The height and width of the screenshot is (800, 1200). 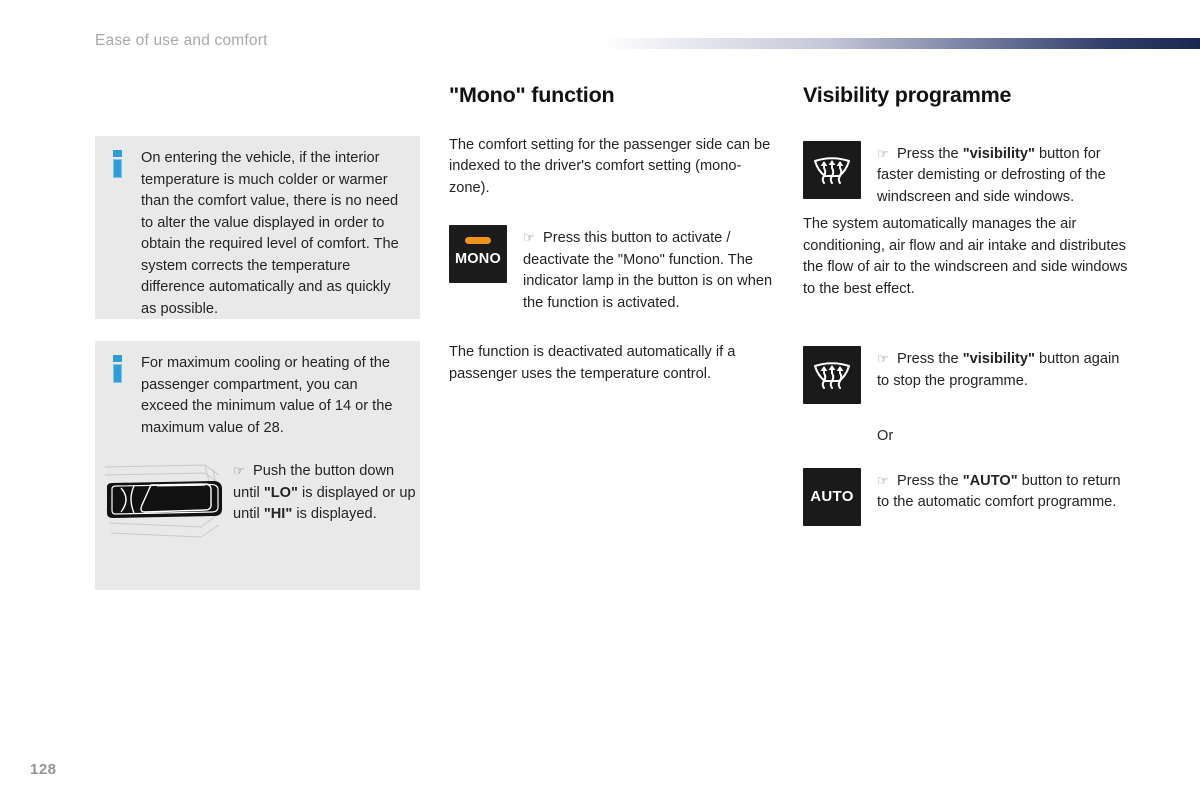 I want to click on or-separator-label: Or, so click(x=885, y=436).